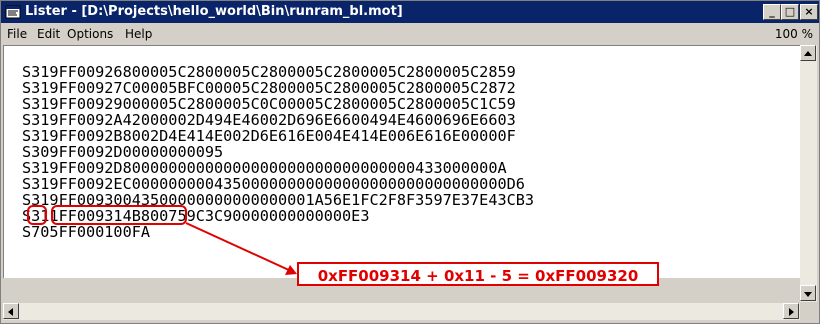 The image size is (820, 325). I want to click on menu-bar: File Edit Options Help 100 %, so click(410, 34).